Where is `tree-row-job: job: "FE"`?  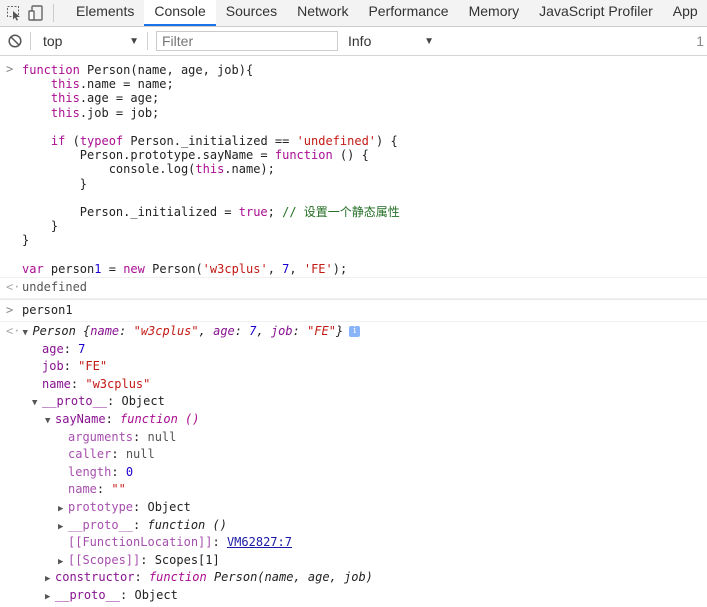 tree-row-job: job: "FE" is located at coordinates (75, 366).